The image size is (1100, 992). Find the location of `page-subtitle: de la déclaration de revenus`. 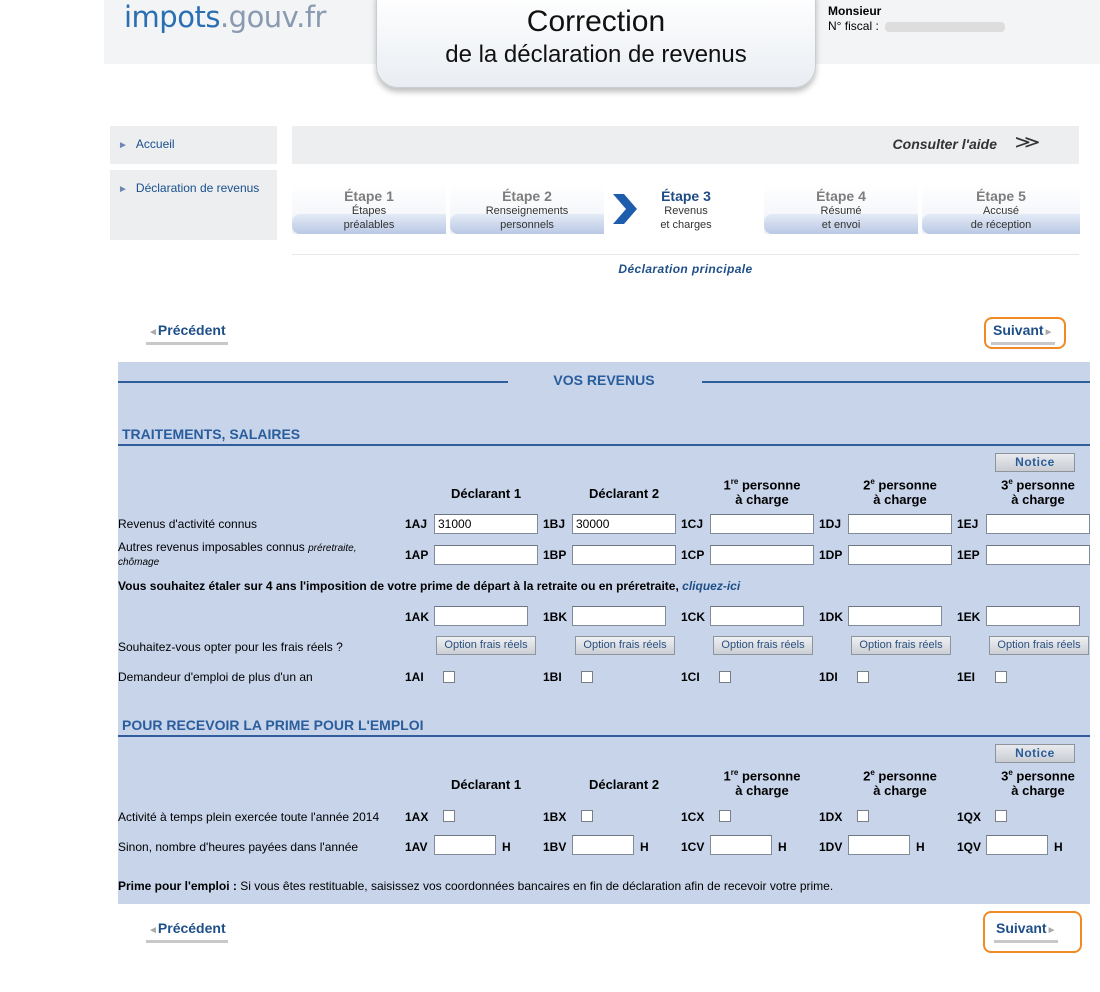

page-subtitle: de la déclaration de revenus is located at coordinates (596, 54).